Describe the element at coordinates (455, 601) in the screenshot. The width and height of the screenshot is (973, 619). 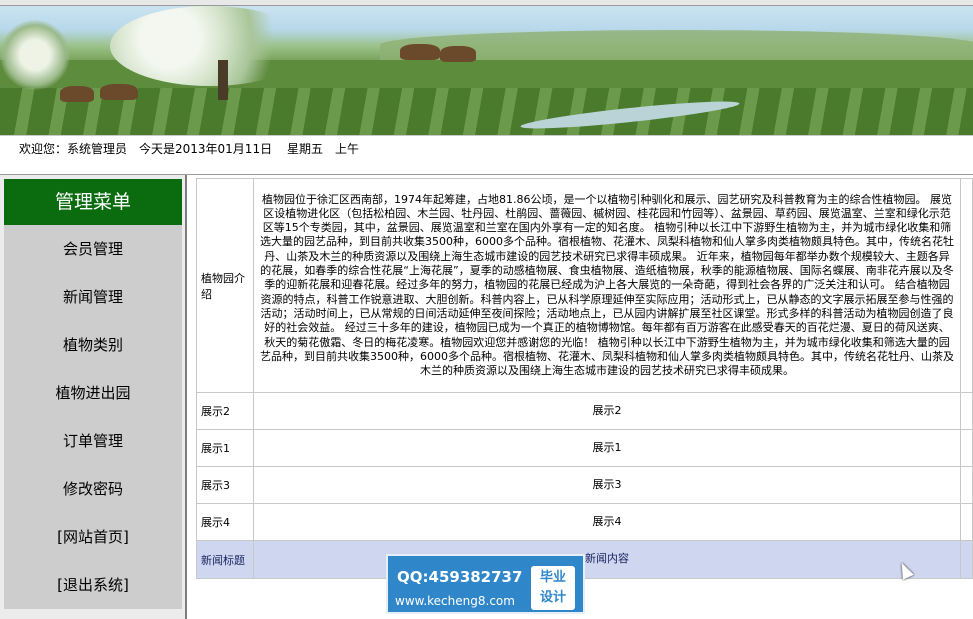
I see `watermark-site: www.kecheng8.com` at that location.